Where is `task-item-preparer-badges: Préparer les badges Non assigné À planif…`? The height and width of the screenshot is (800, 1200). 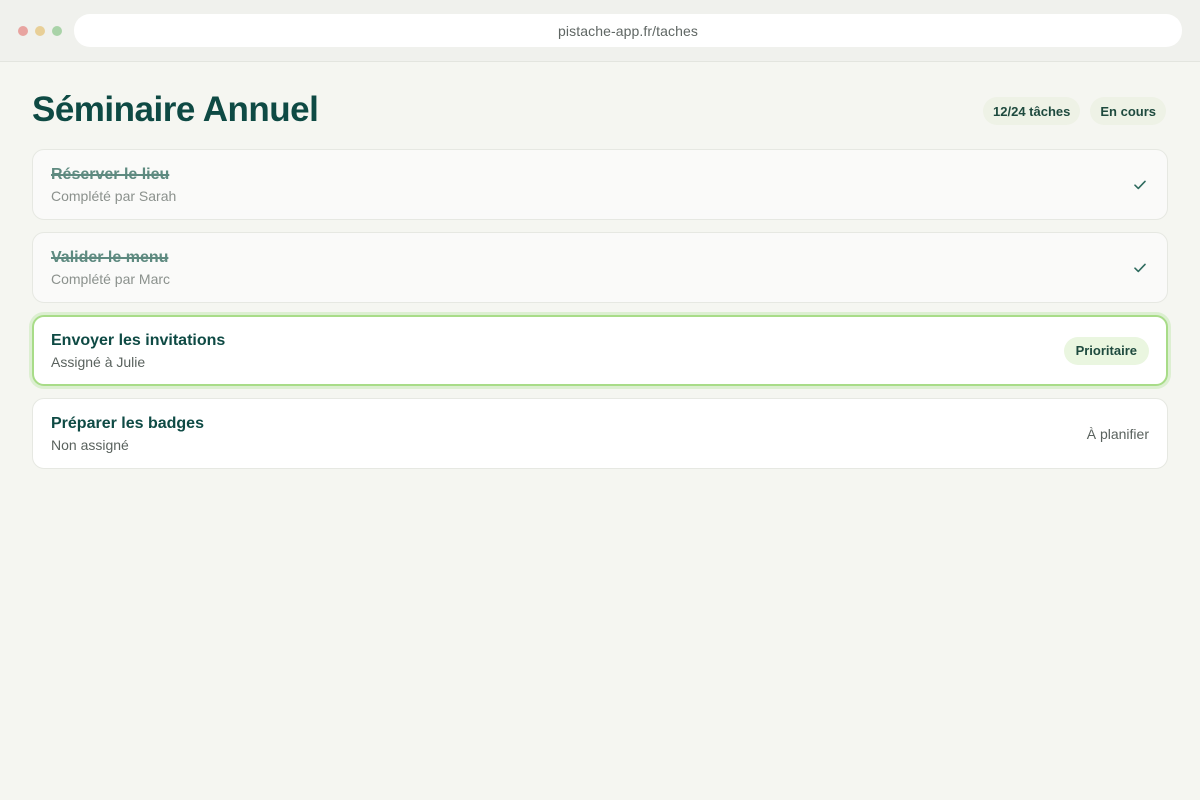 task-item-preparer-badges: Préparer les badges Non assigné À planif… is located at coordinates (600, 433).